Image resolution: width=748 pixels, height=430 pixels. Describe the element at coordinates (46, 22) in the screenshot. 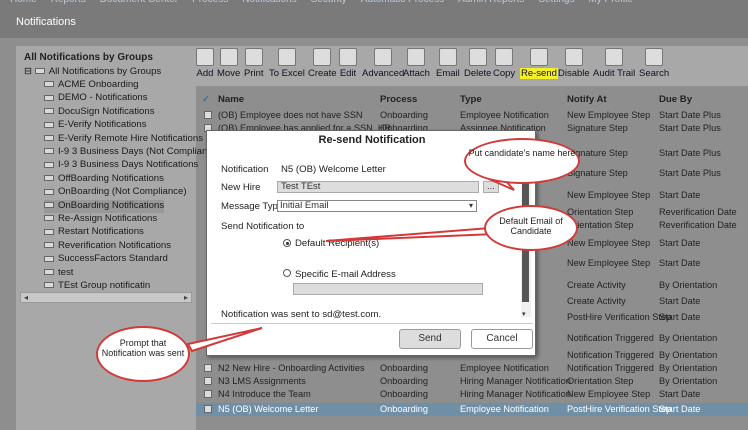

I see `app-title: Notifications` at that location.